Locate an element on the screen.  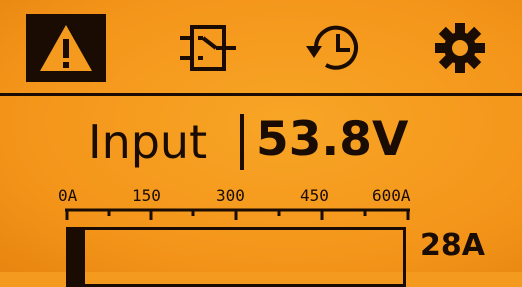
warning-icon is located at coordinates (66, 48).